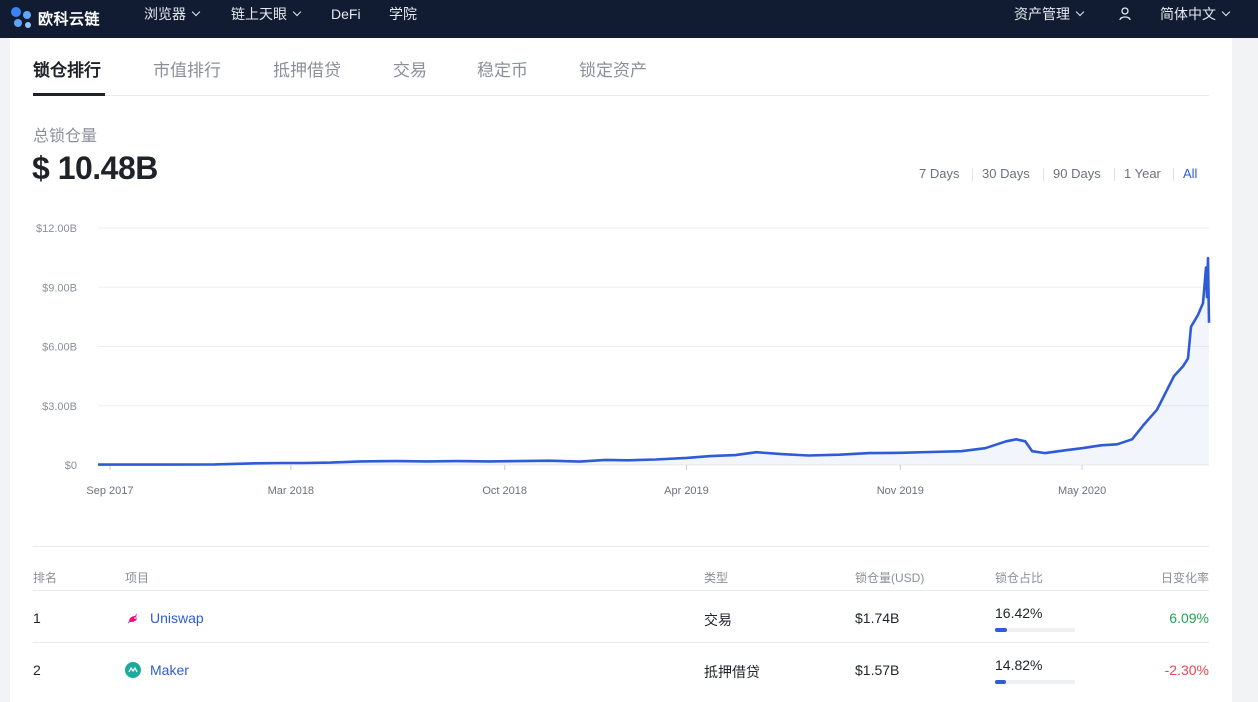  What do you see at coordinates (59, 288) in the screenshot?
I see `y-tick-label: $9.00B` at bounding box center [59, 288].